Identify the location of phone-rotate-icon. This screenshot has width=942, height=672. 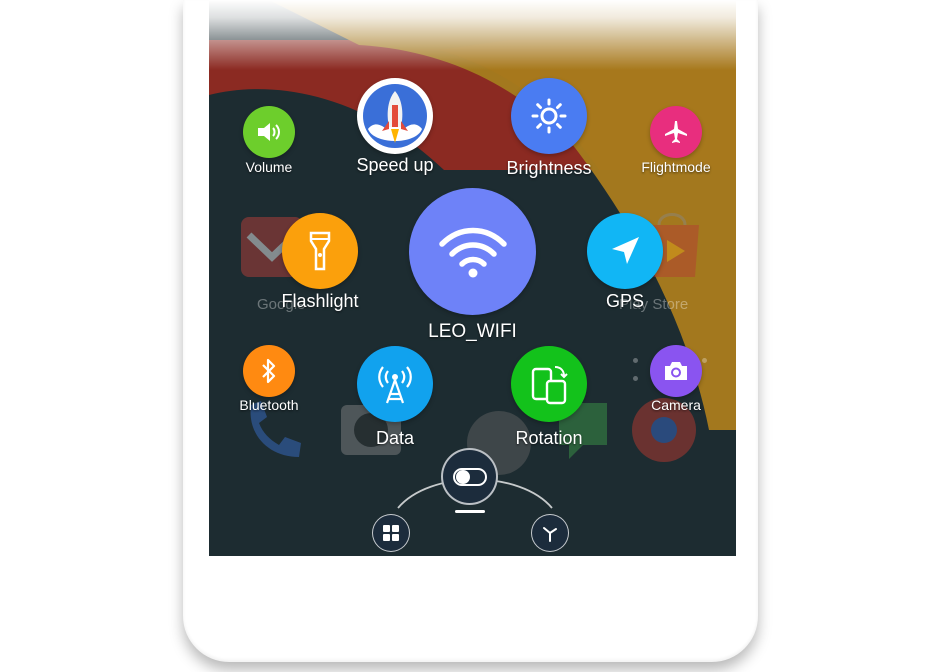
(549, 385).